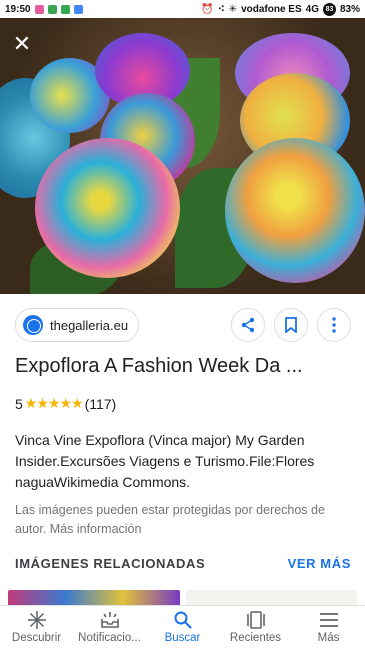 Image resolution: width=365 pixels, height=650 pixels. I want to click on more-vert-icon, so click(334, 325).